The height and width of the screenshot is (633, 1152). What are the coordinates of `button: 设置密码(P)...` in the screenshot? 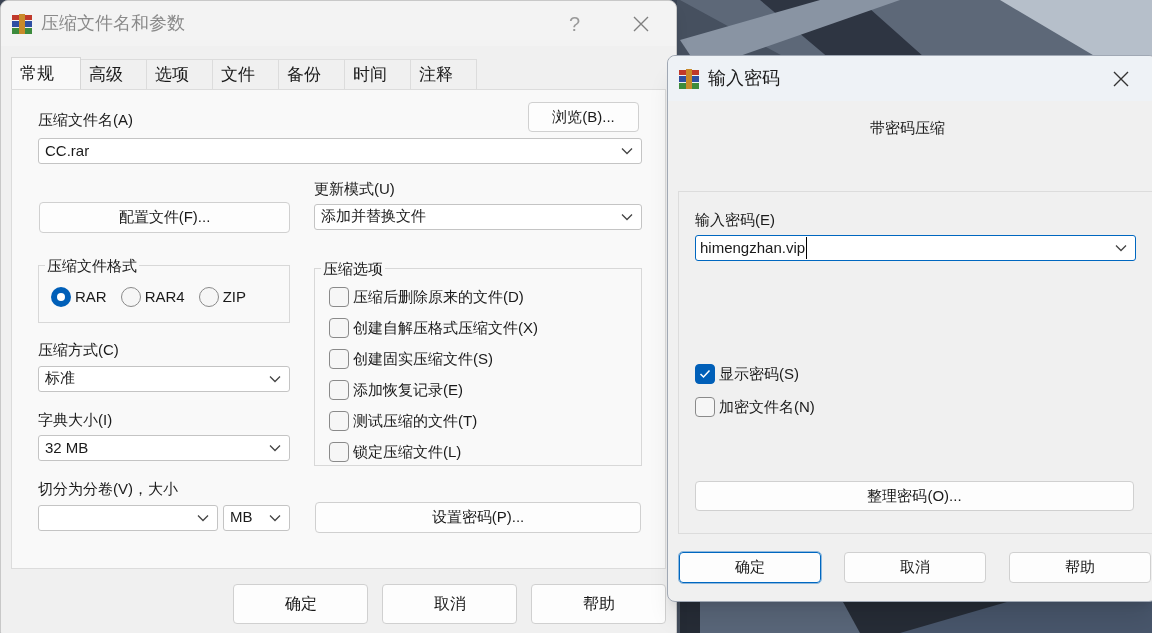 It's located at (478, 517).